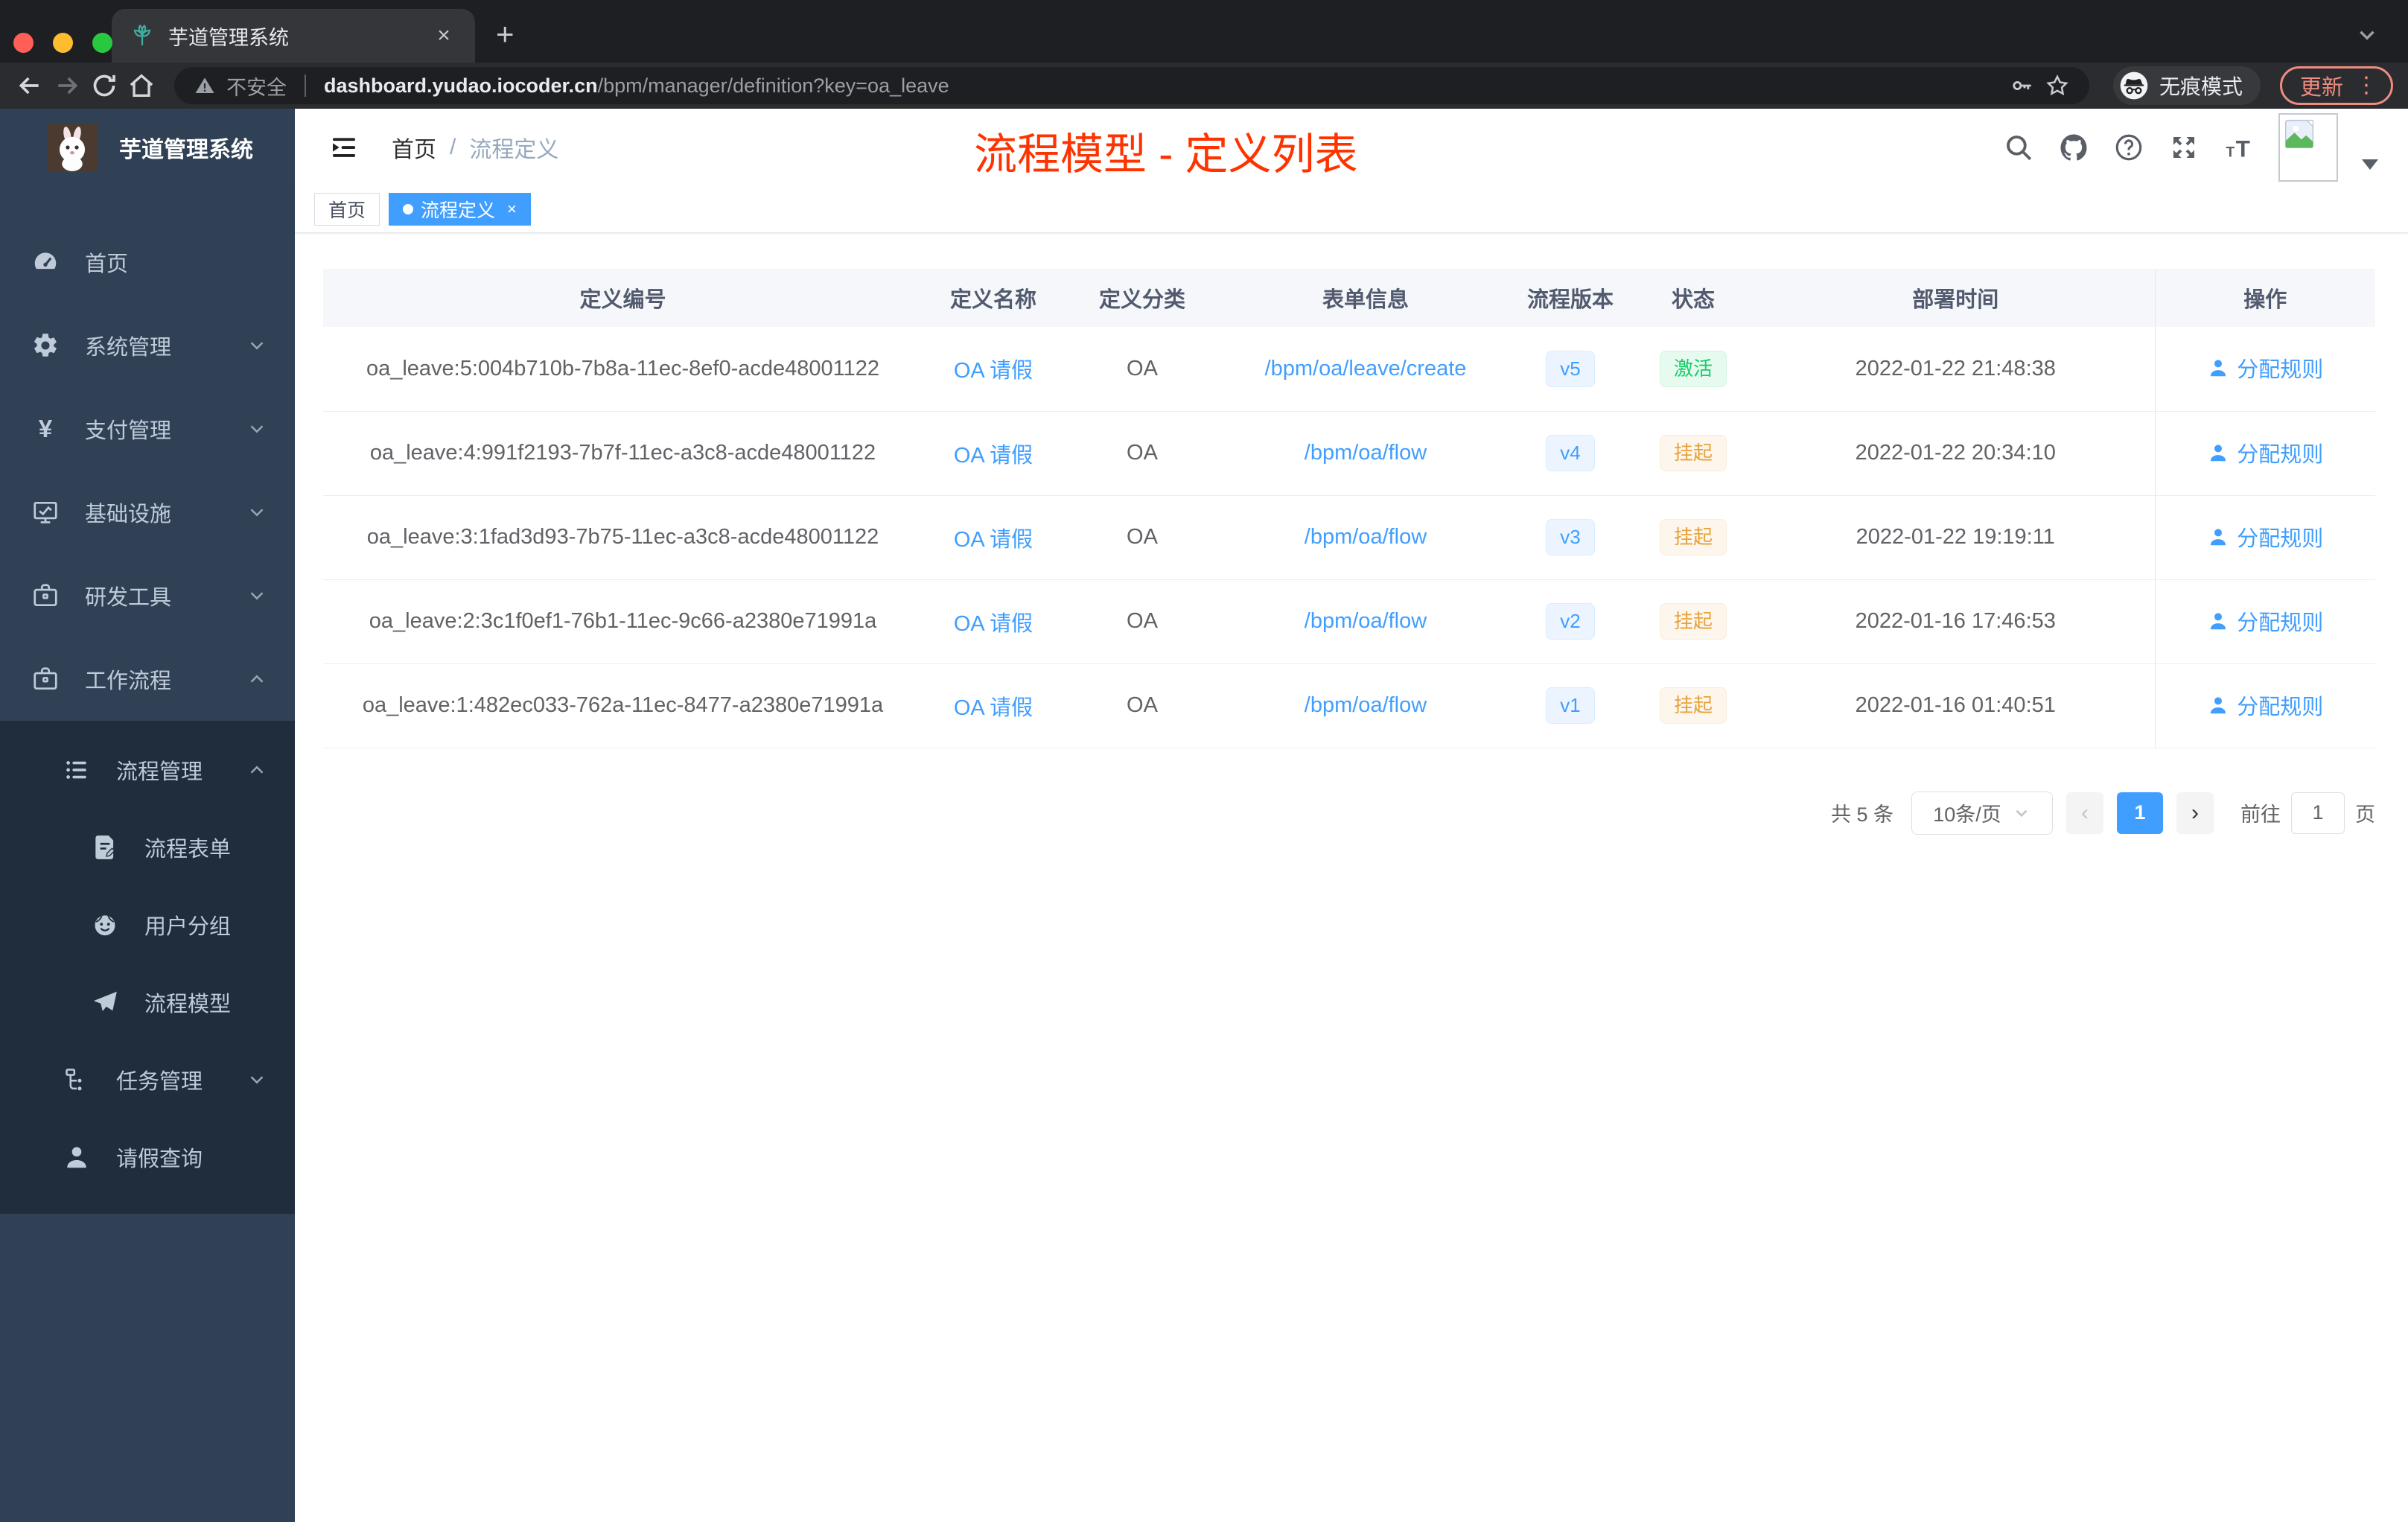 Image resolution: width=2408 pixels, height=1522 pixels. I want to click on page-1-button: 1, so click(2140, 813).